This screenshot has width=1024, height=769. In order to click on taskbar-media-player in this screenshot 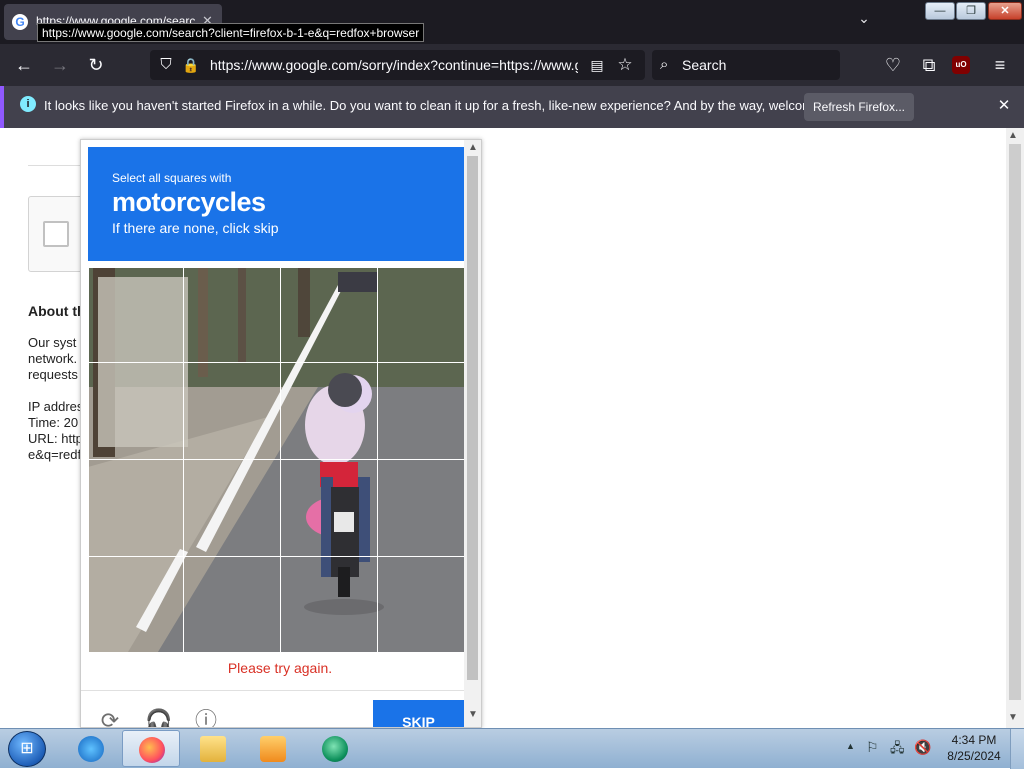, I will do `click(273, 748)`.